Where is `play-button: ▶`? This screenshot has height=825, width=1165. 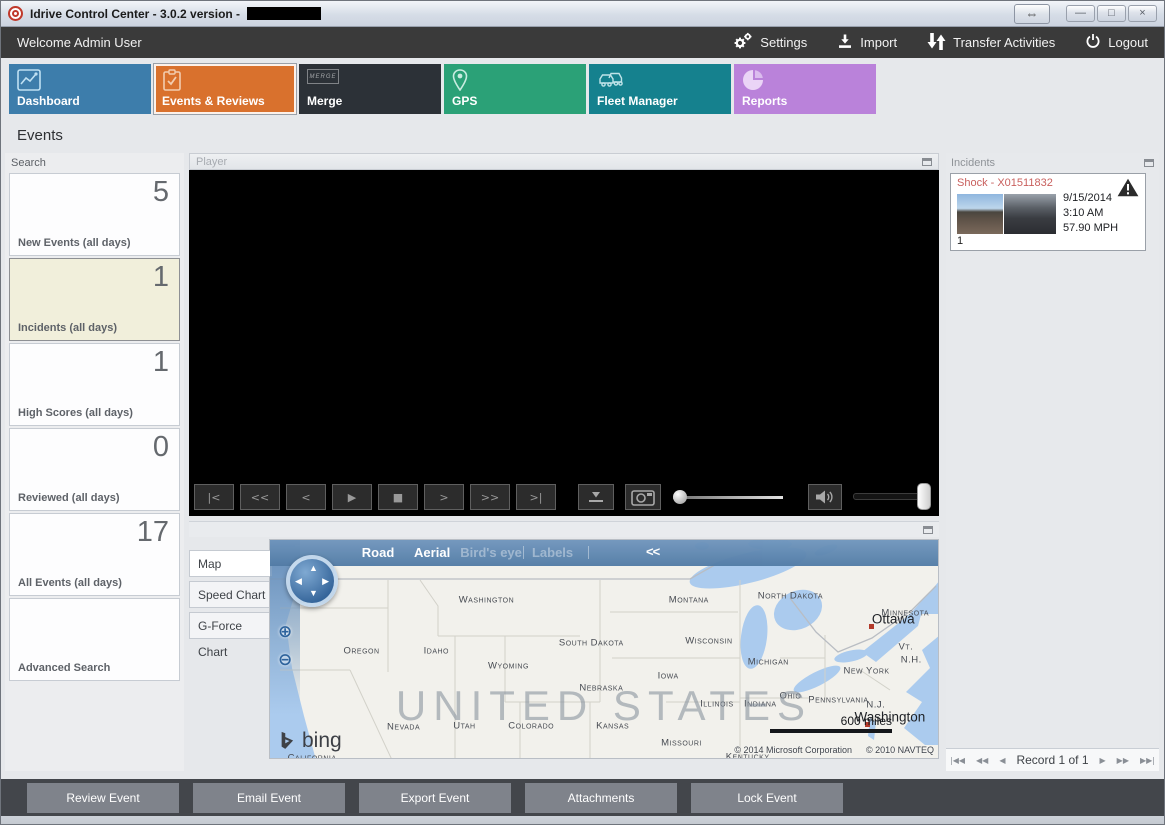 play-button: ▶ is located at coordinates (352, 497).